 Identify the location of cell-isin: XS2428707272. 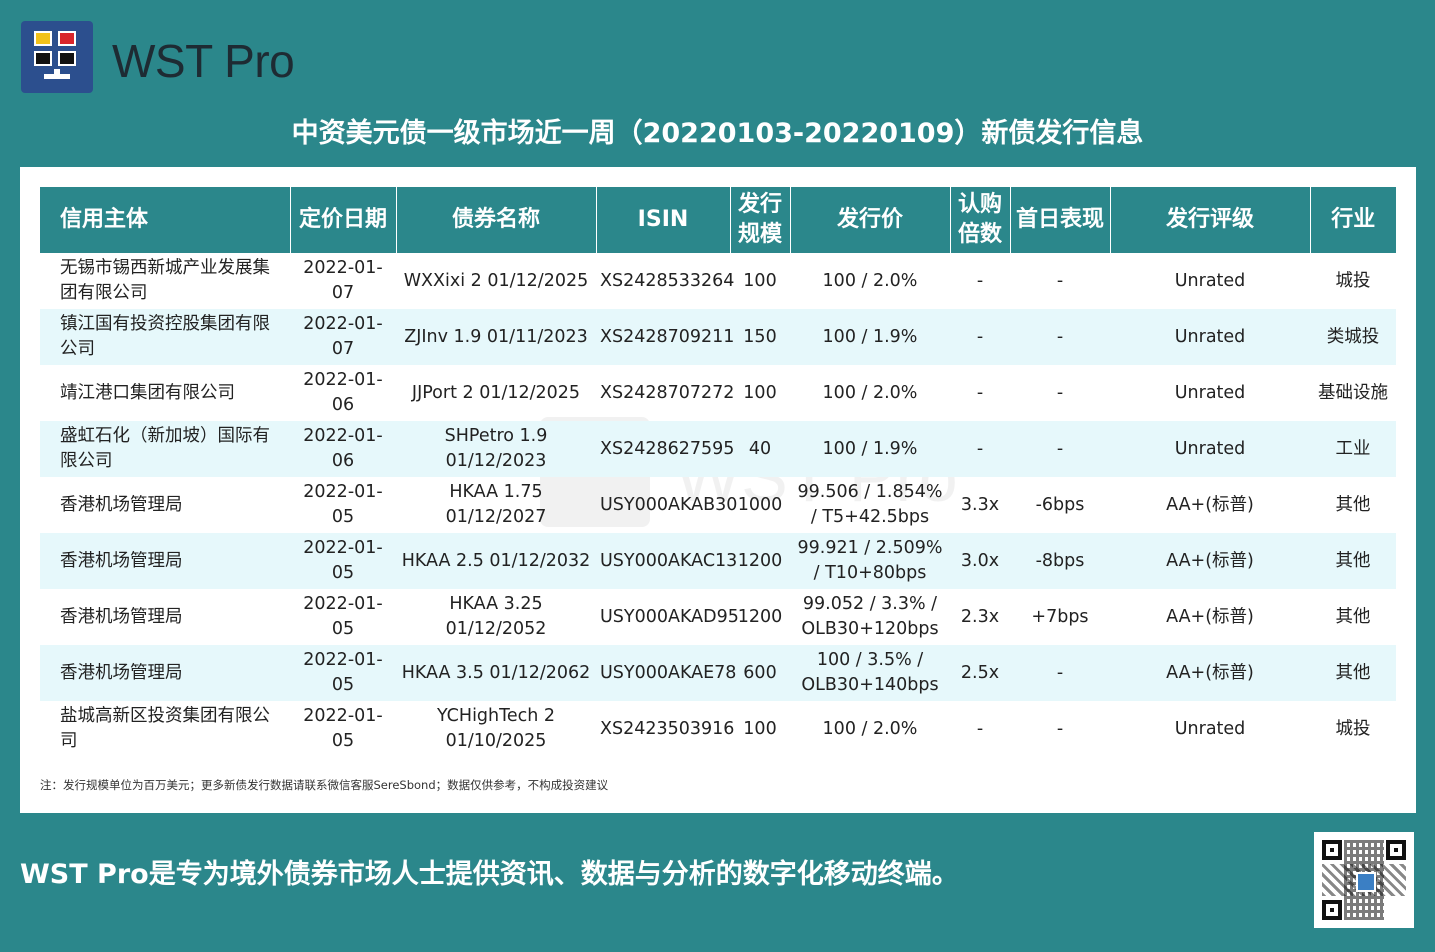
(667, 392).